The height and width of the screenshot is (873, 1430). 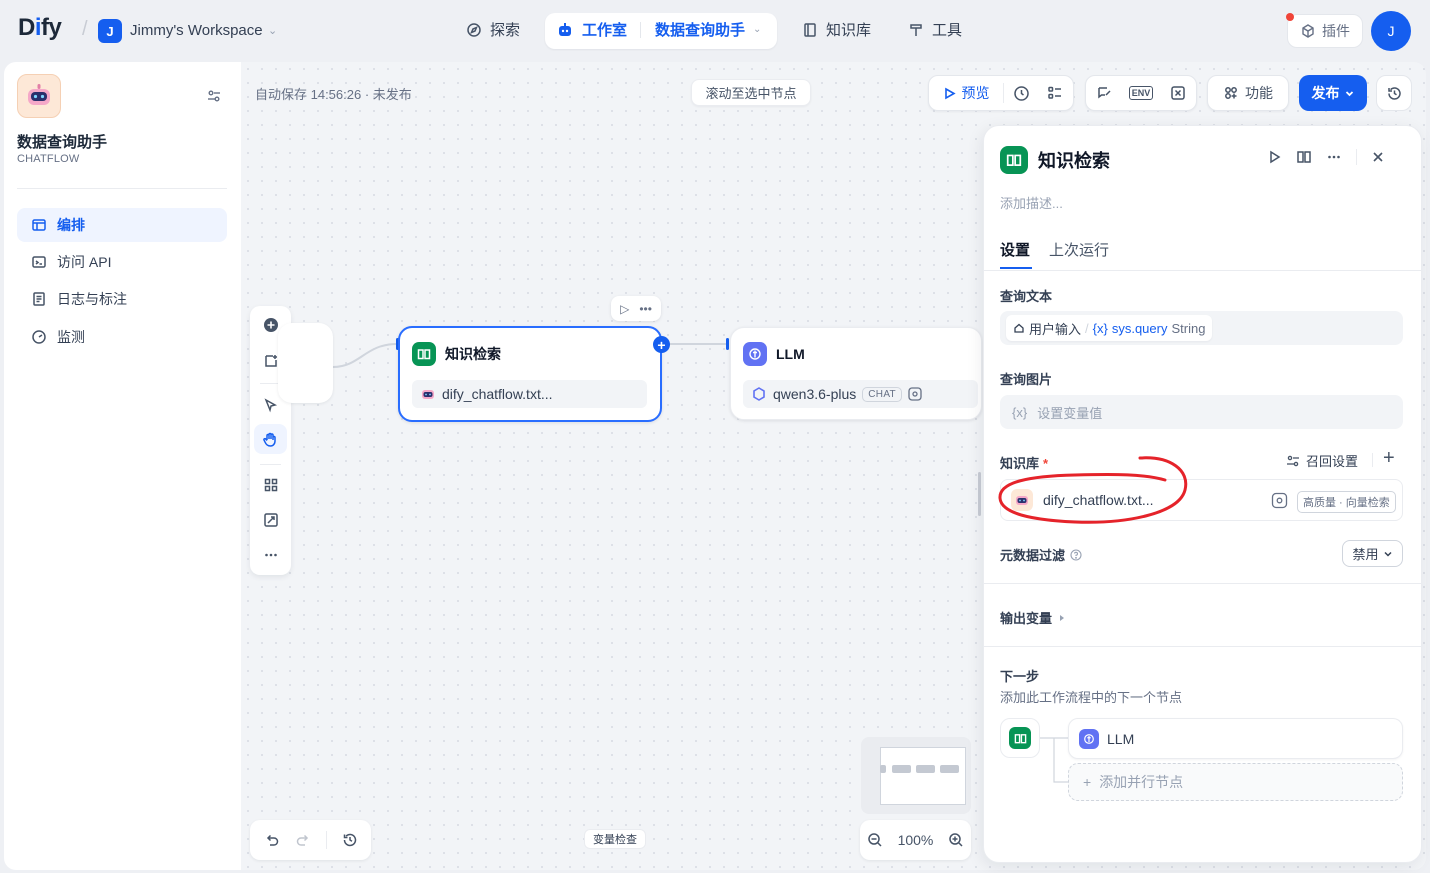 I want to click on clock-play-icon, so click(x=1021, y=93).